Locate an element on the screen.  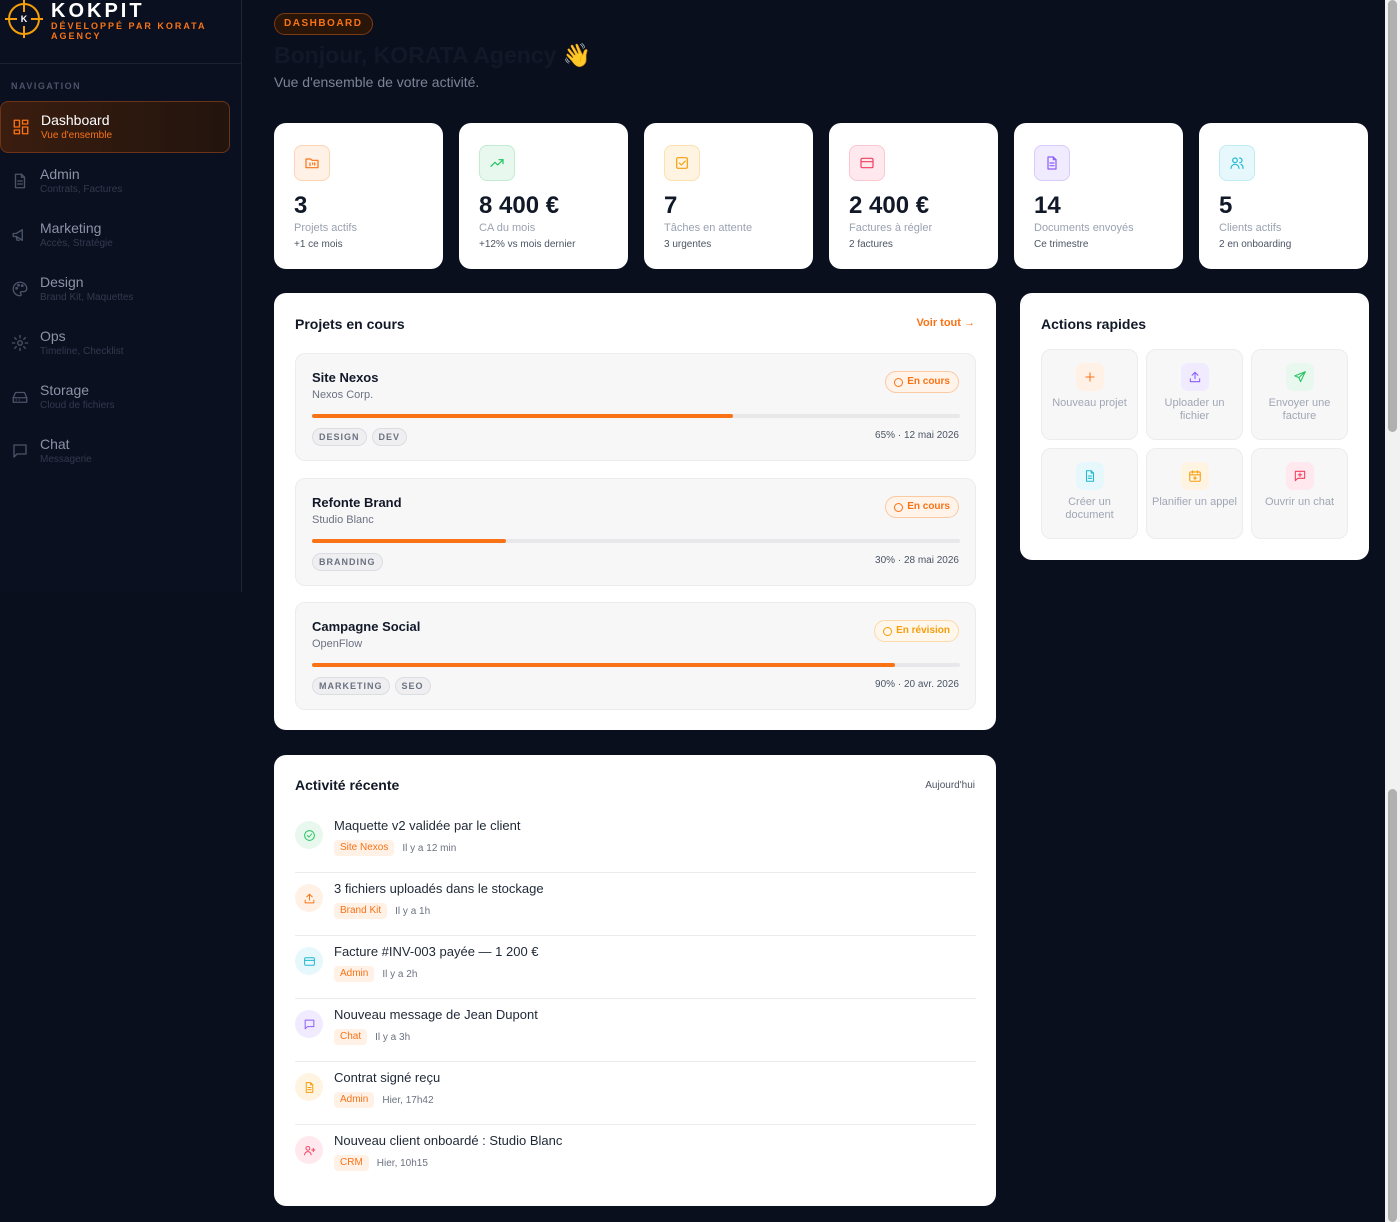
progress-fill is located at coordinates (409, 541).